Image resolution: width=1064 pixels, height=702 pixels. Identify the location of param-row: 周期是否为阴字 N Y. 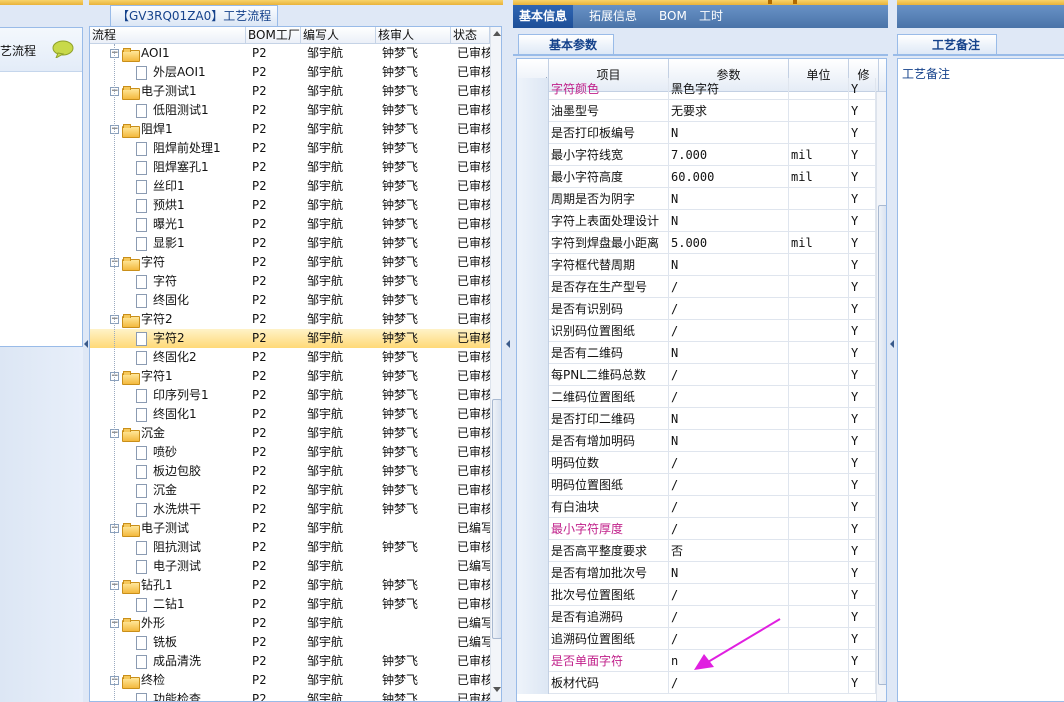
(701, 199).